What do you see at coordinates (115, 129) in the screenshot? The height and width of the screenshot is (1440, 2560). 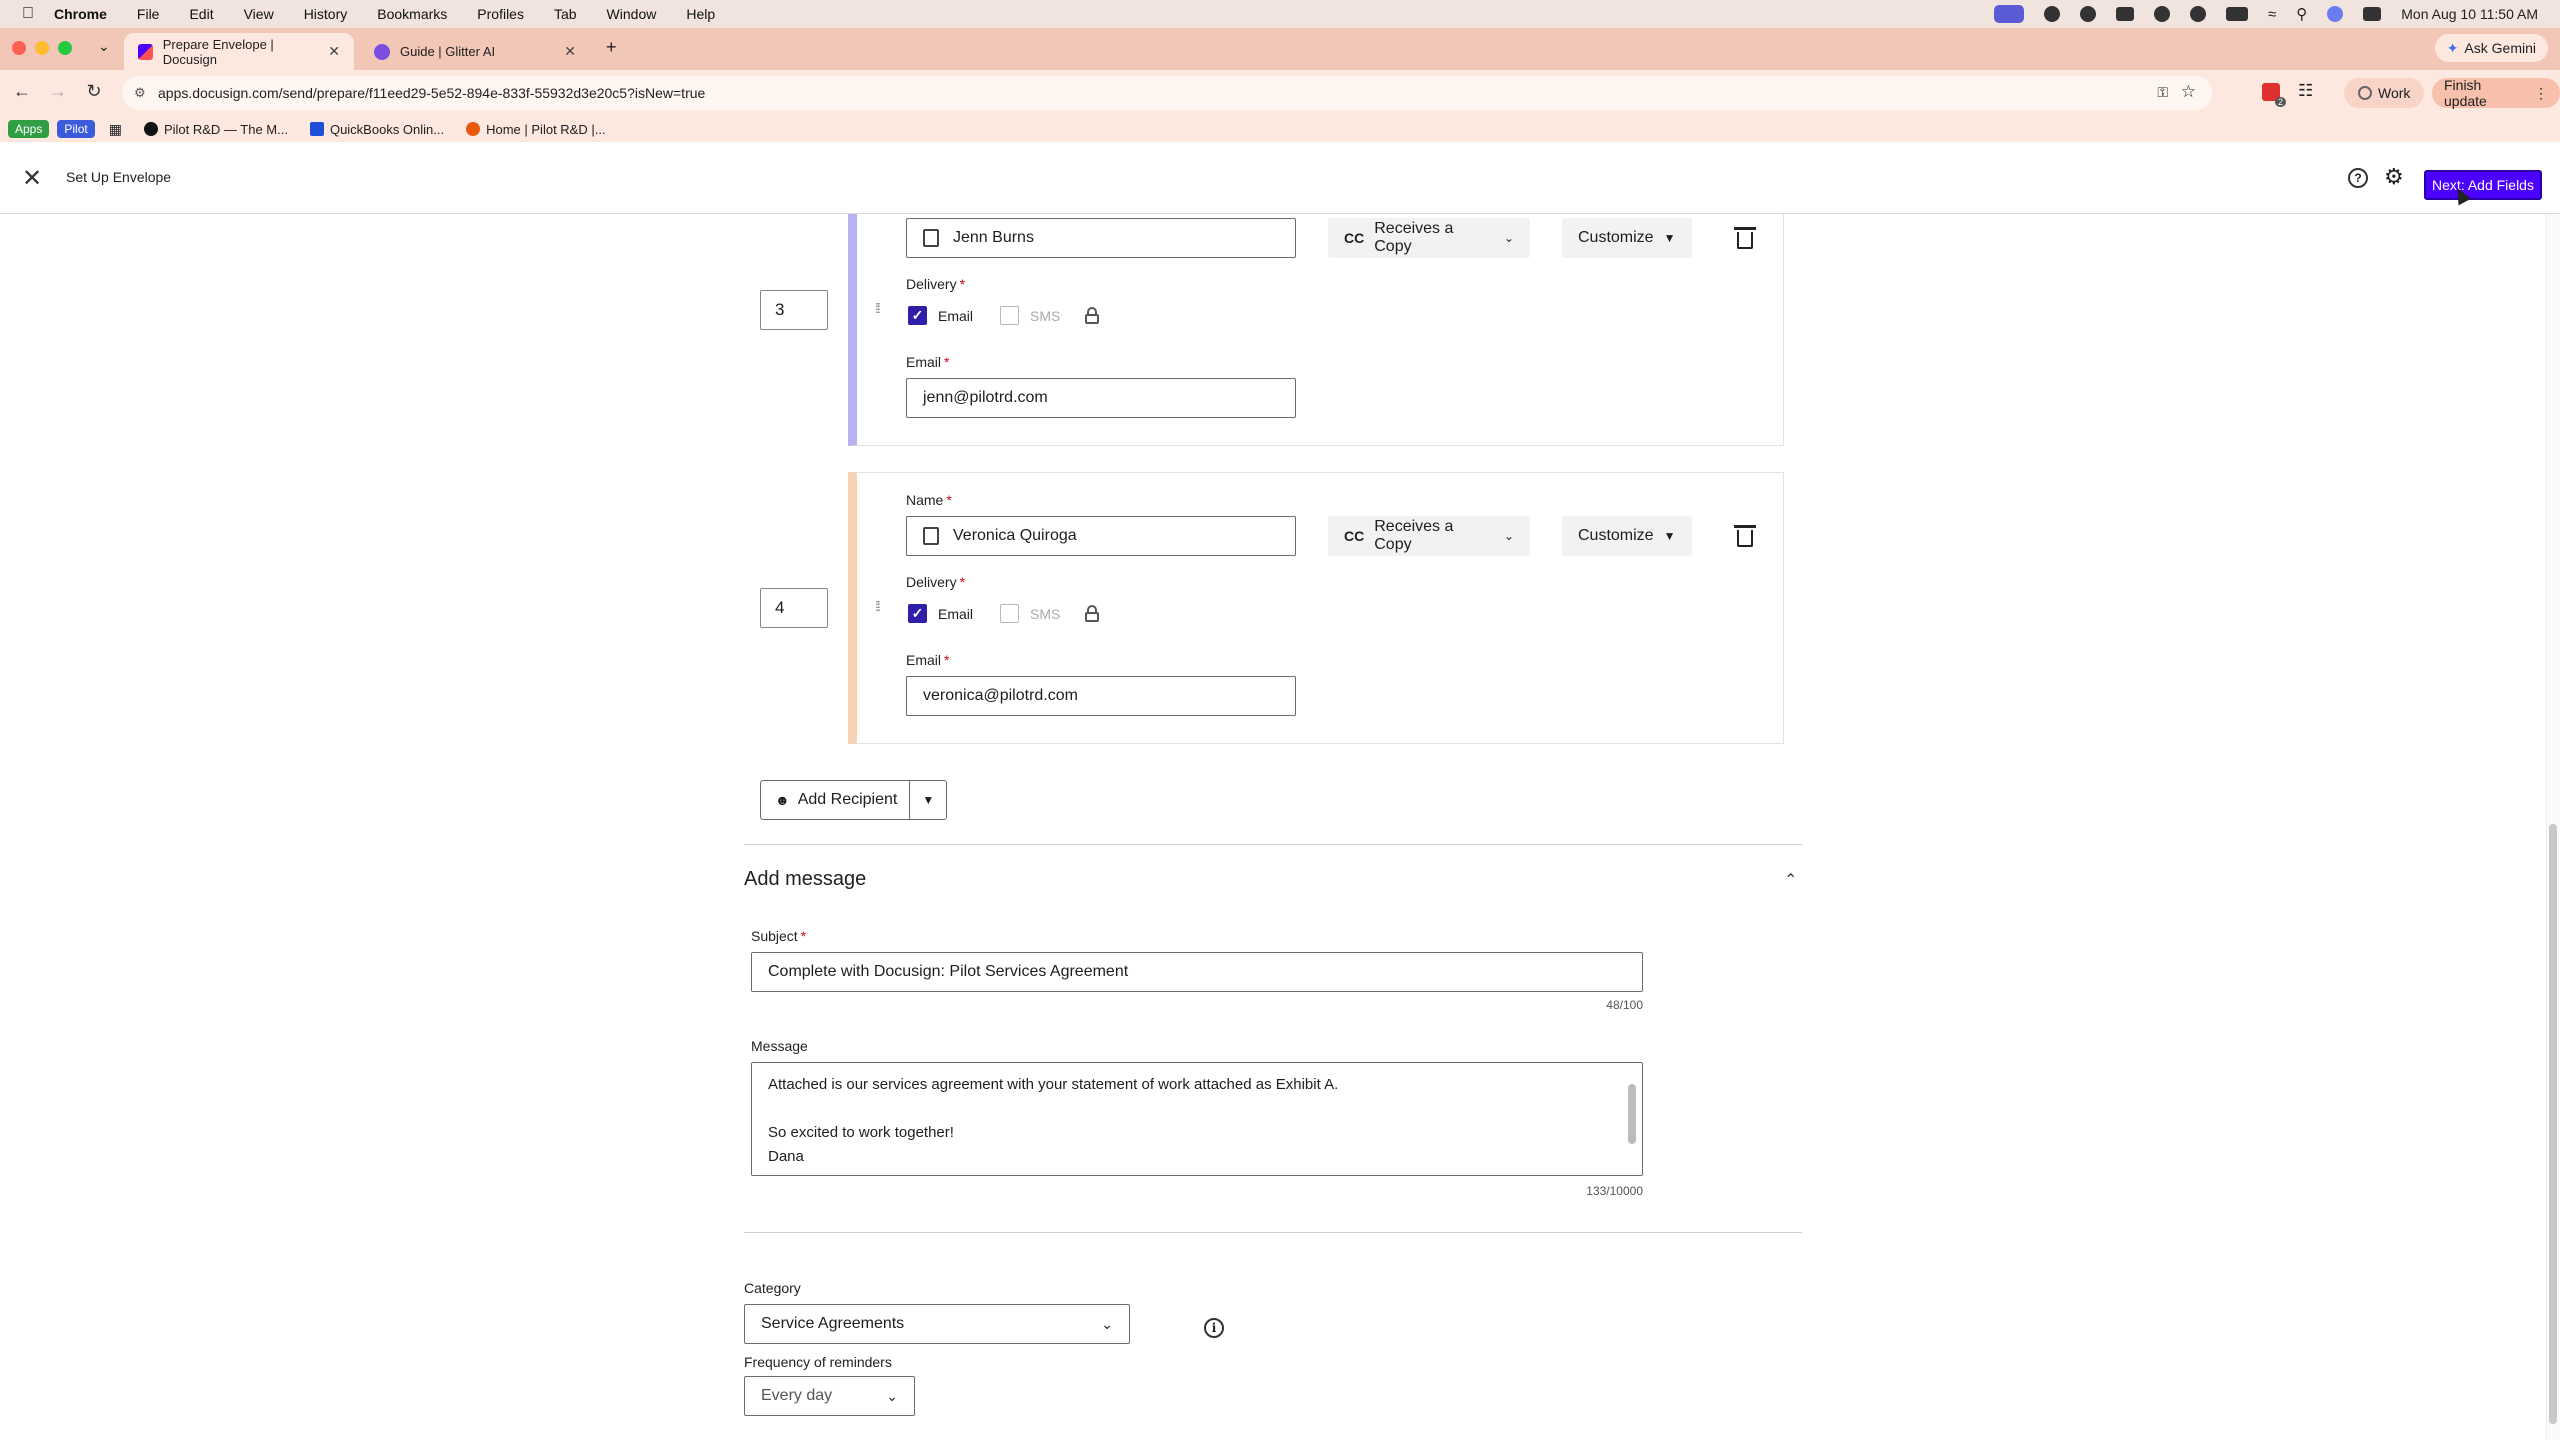 I see `apps-grid-icon: ▦` at bounding box center [115, 129].